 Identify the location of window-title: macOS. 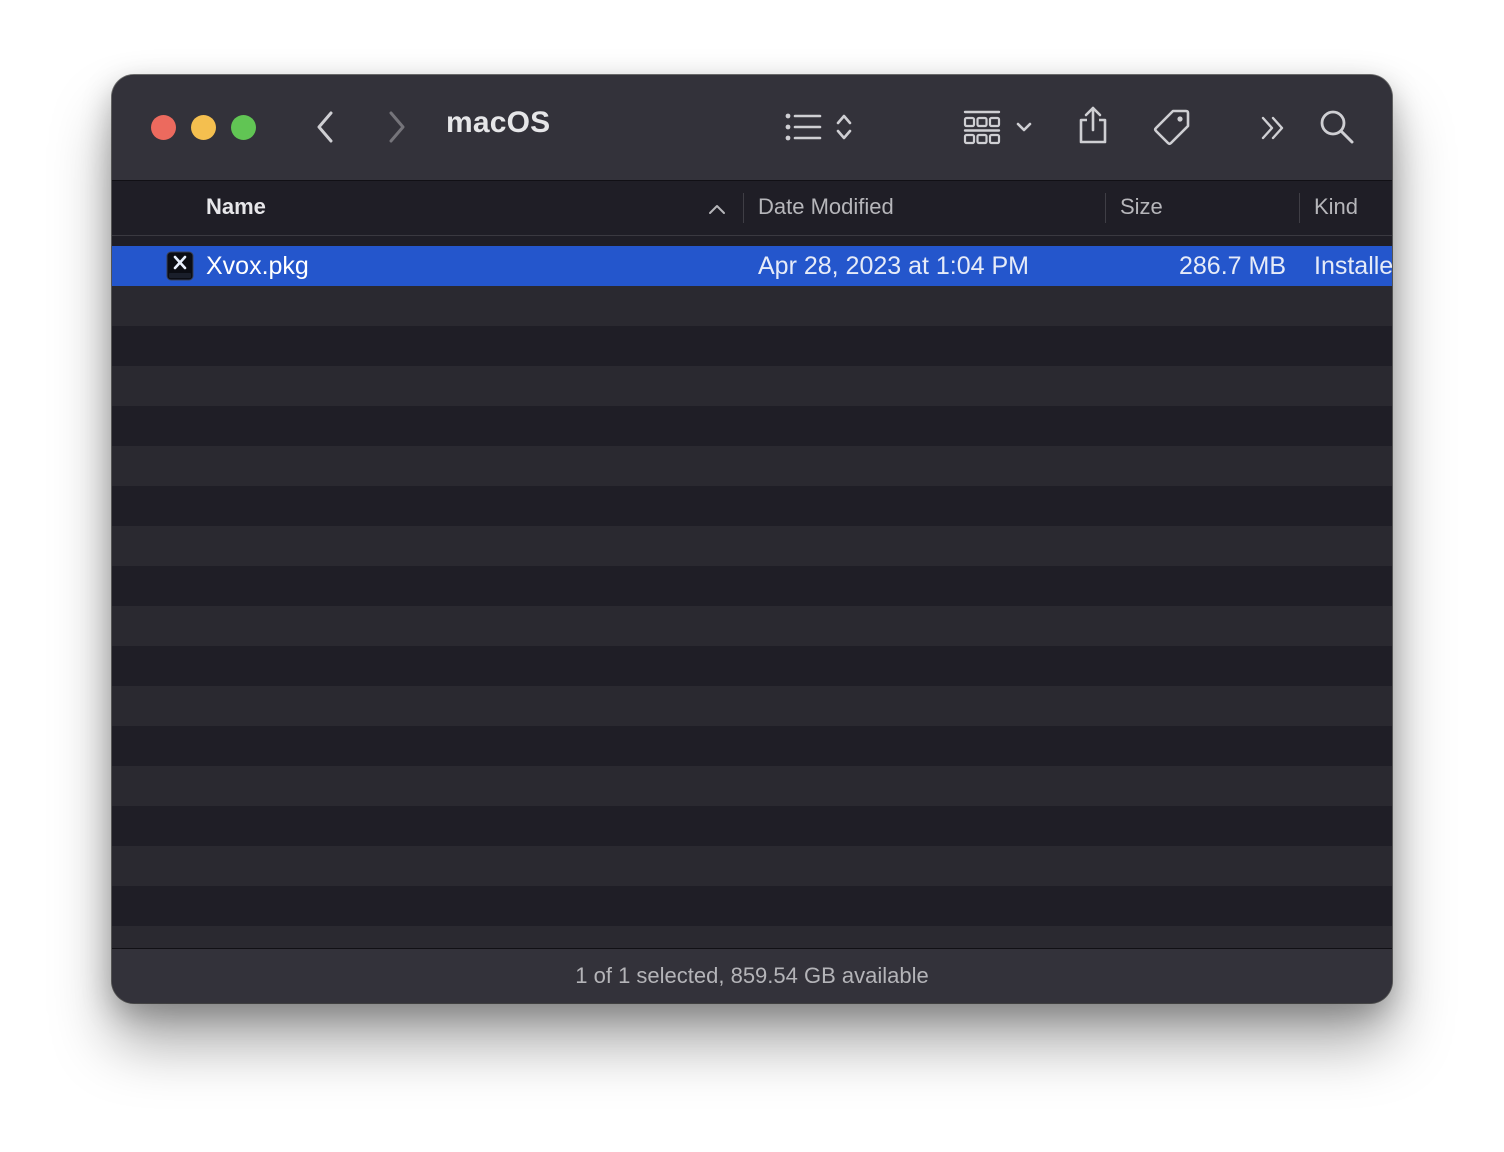
(498, 122).